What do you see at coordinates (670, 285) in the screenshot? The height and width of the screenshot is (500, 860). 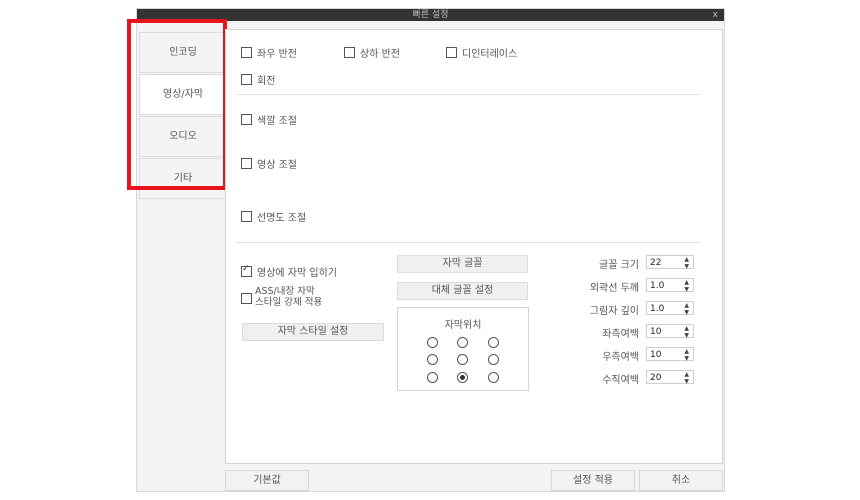 I see `outline-width-spinbox: 1.0 ▲ ▼` at bounding box center [670, 285].